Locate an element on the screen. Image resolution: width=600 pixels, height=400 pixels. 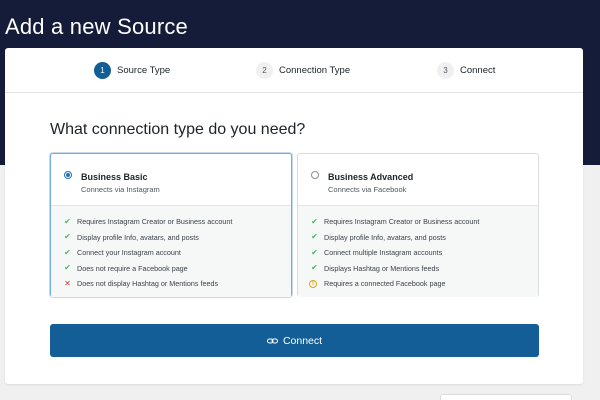
option-title: Business Basic is located at coordinates (114, 177).